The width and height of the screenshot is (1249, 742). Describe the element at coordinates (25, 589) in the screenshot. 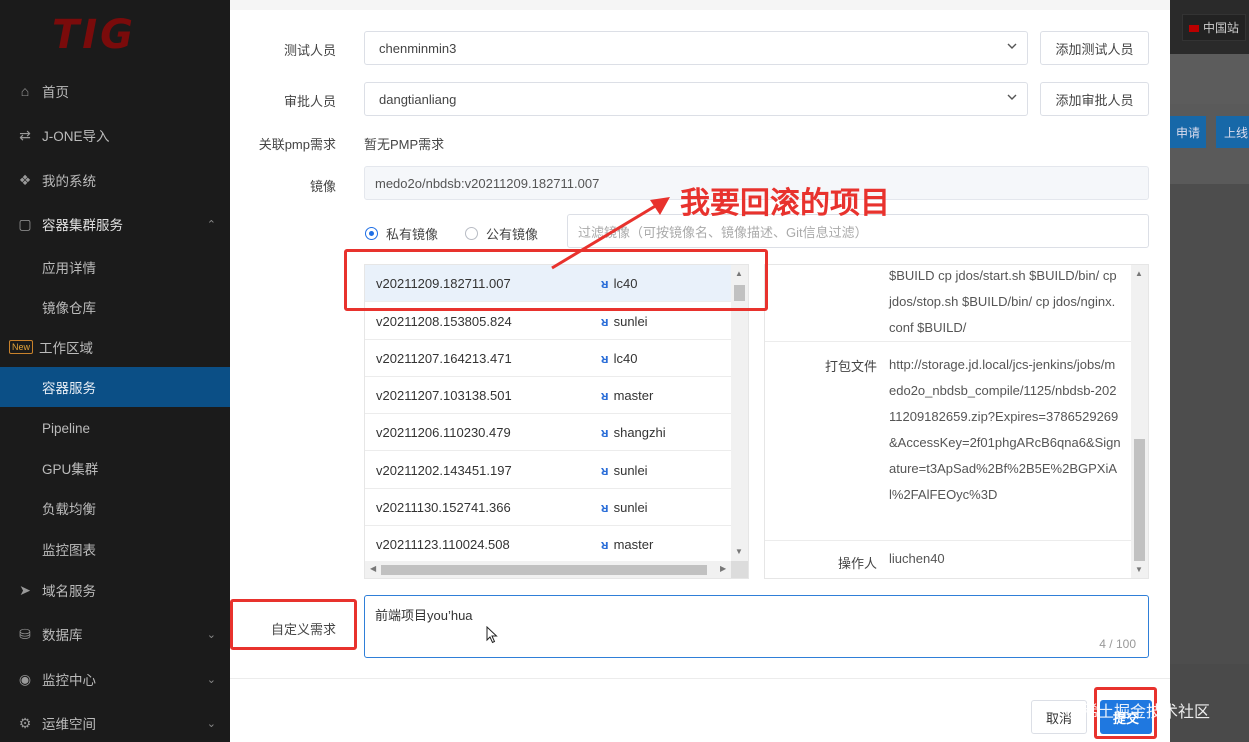

I see `send-icon: ➤` at that location.